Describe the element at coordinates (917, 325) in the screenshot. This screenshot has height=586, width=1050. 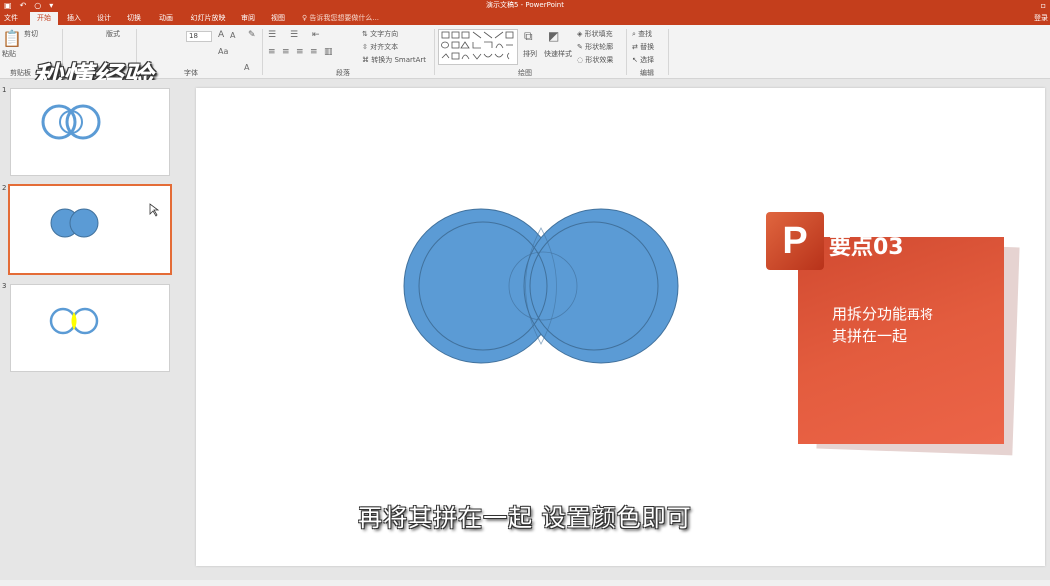
I see `callout-text: 用拆分功能再将 其拼在一起` at that location.